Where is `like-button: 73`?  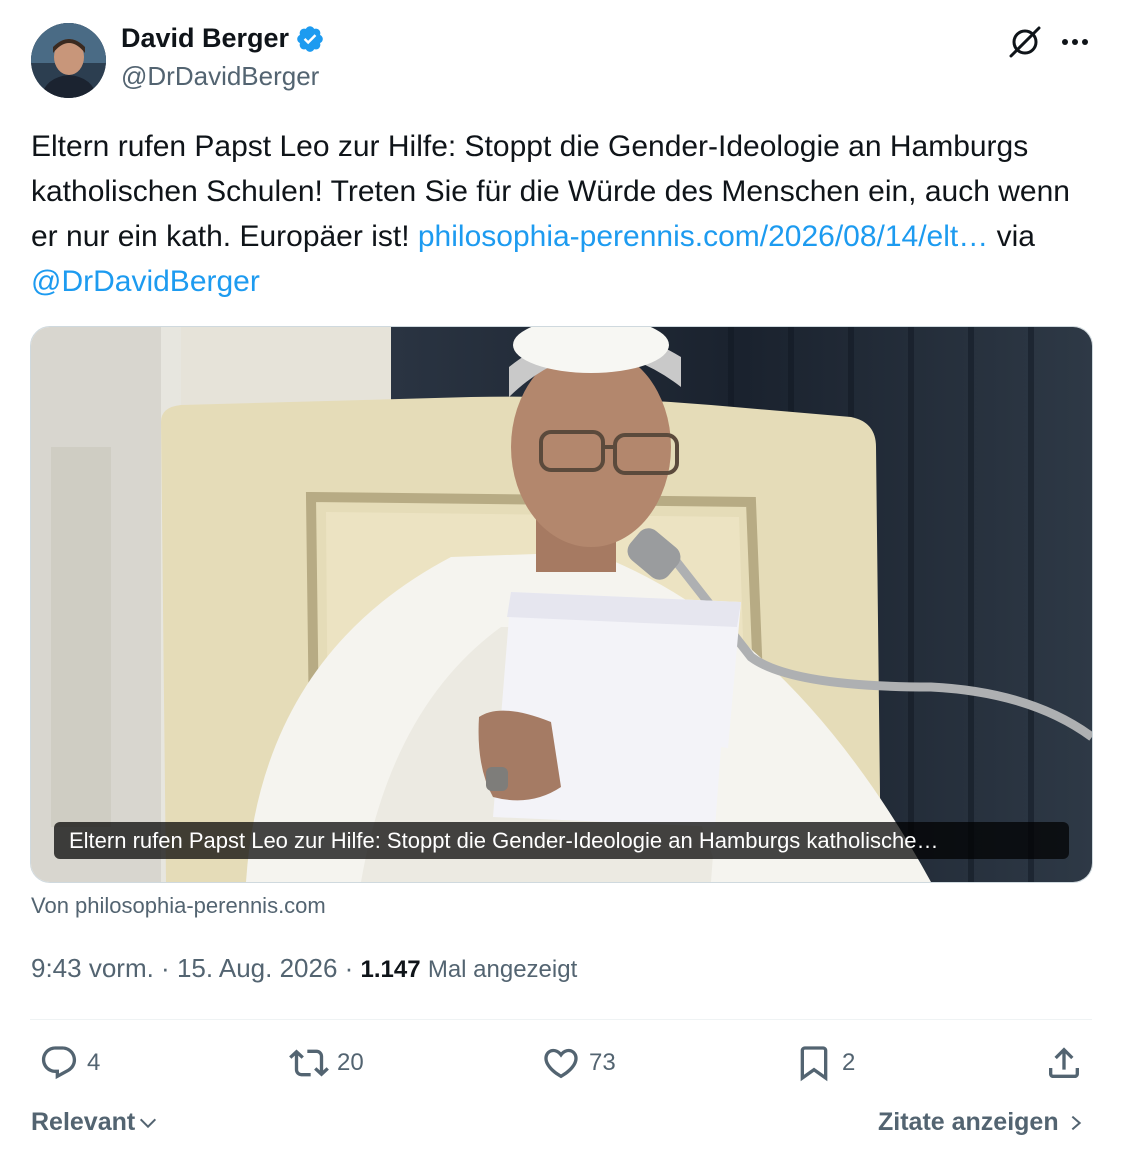 like-button: 73 is located at coordinates (578, 1063).